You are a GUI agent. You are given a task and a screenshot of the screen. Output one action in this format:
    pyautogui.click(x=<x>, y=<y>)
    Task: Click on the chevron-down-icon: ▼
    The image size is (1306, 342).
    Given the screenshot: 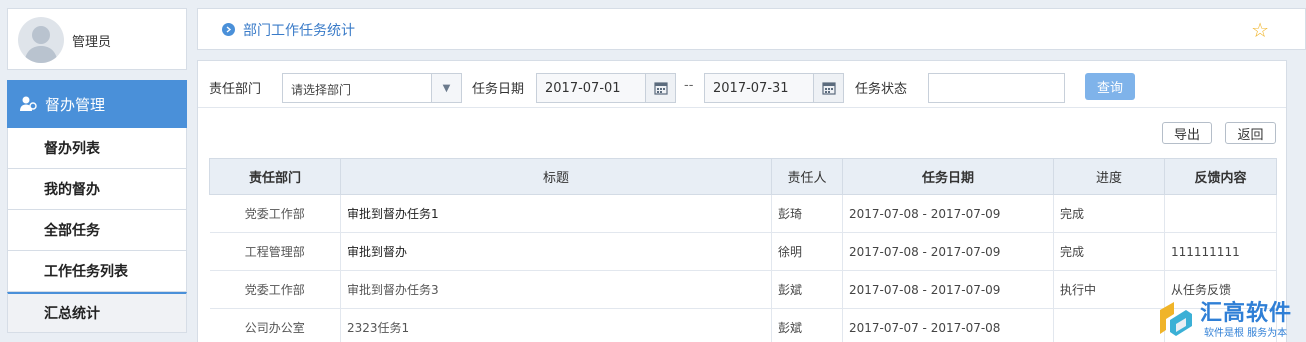 What is the action you would take?
    pyautogui.click(x=446, y=88)
    